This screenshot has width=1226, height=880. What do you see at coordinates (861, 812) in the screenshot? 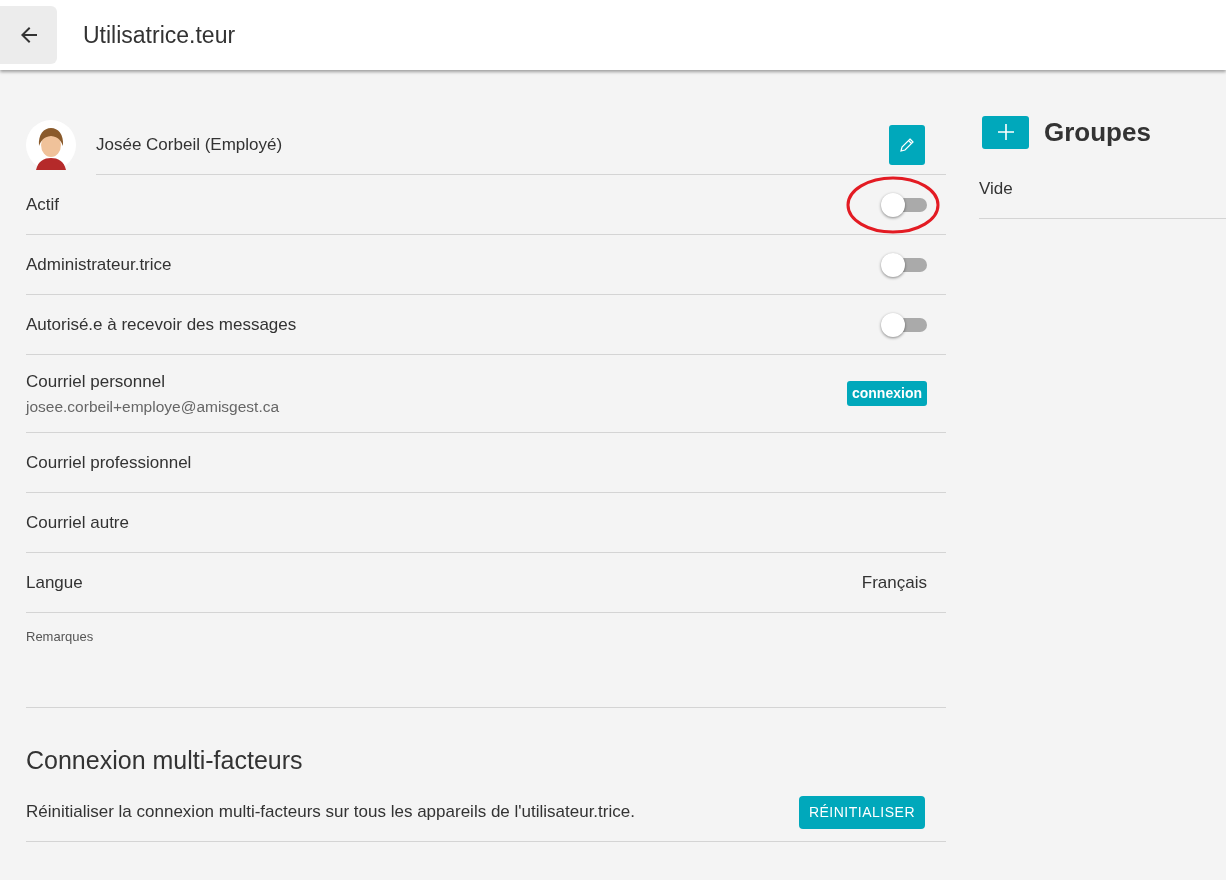
I see `reset-button: RÉINITIALISER` at bounding box center [861, 812].